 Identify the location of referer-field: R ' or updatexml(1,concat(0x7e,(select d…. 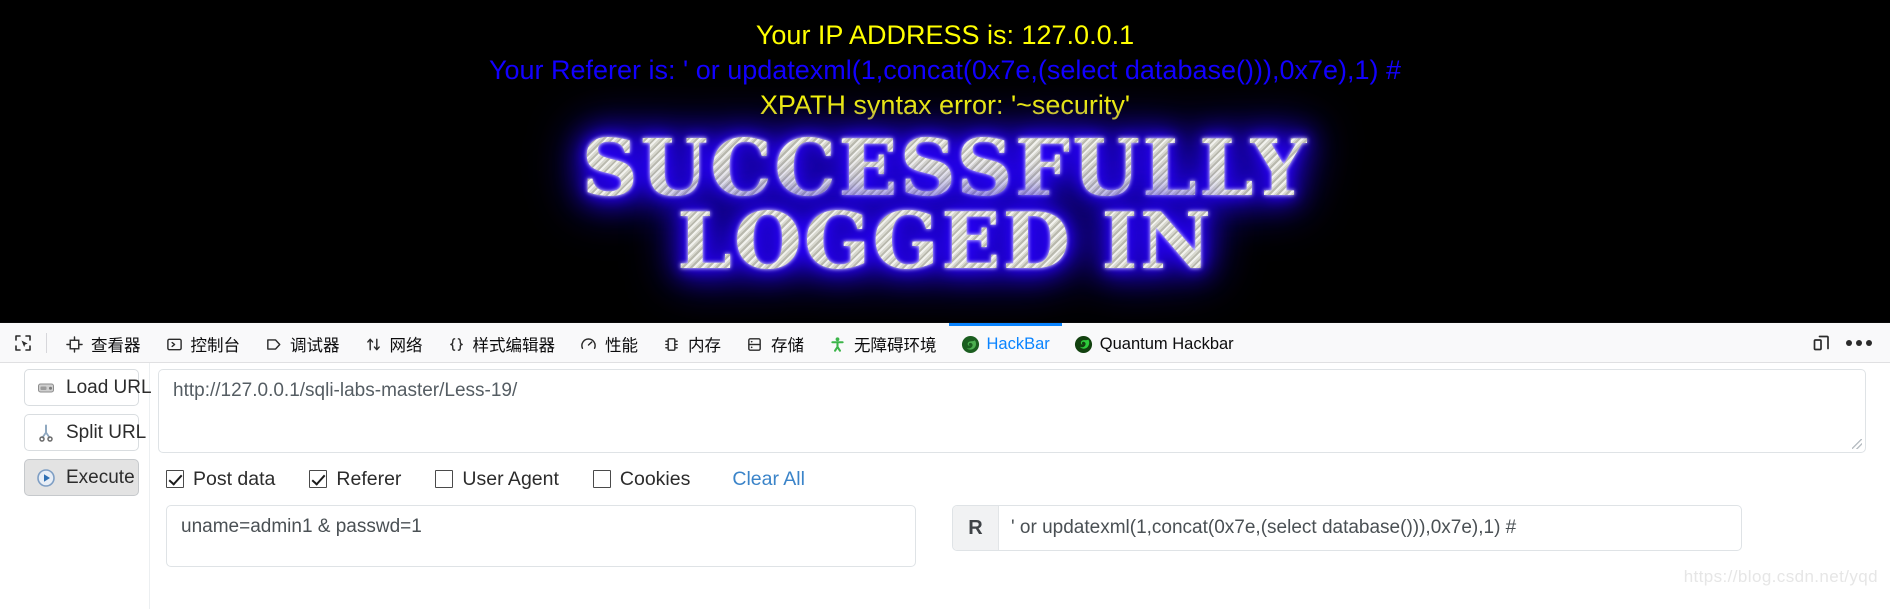
(1347, 528).